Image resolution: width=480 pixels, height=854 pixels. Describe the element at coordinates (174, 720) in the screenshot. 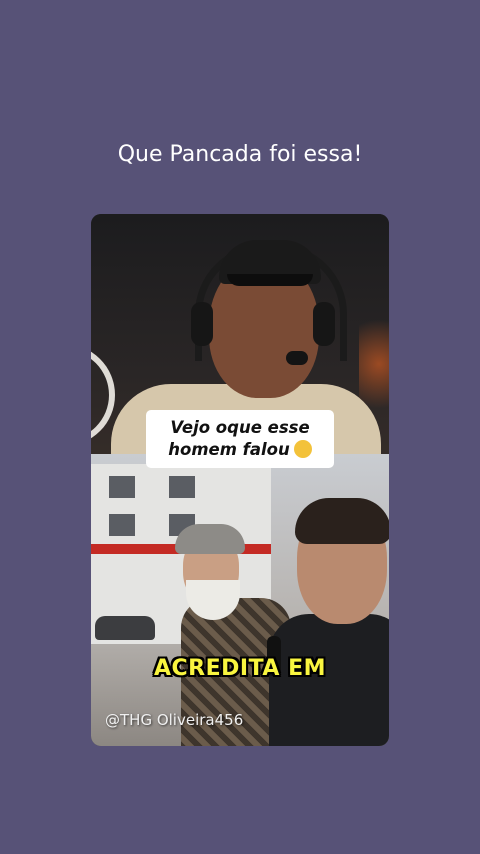

I see `watermark: @THG Oliveira456` at that location.